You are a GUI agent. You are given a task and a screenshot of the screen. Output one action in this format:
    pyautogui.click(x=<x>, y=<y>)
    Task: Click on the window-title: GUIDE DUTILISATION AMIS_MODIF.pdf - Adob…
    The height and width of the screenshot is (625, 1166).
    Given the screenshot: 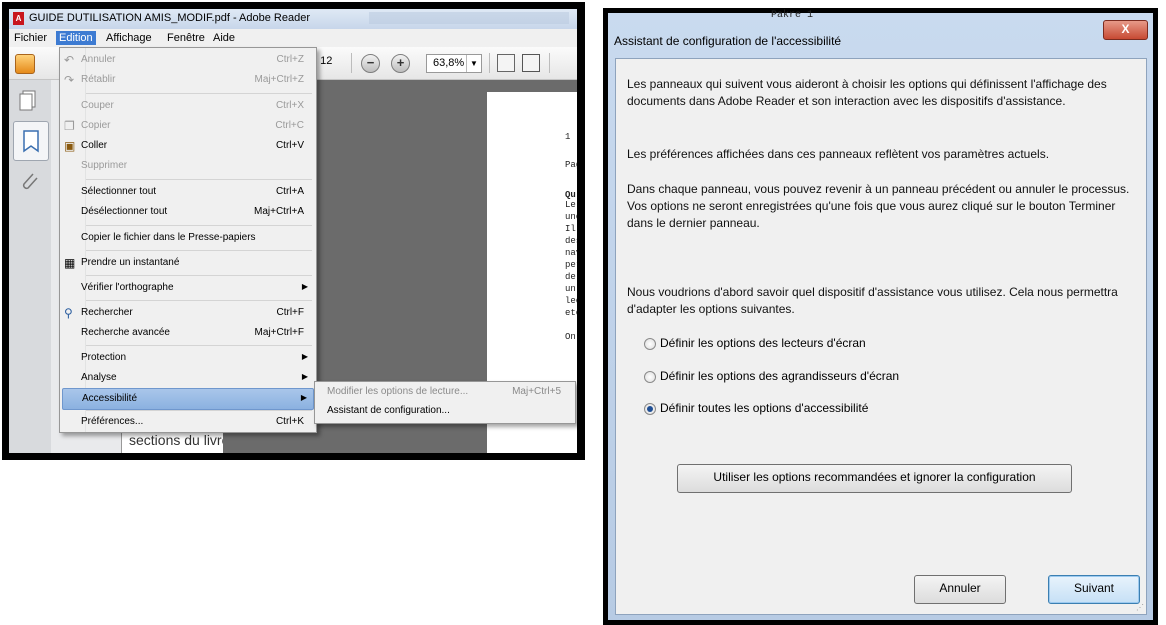 What is the action you would take?
    pyautogui.click(x=169, y=18)
    